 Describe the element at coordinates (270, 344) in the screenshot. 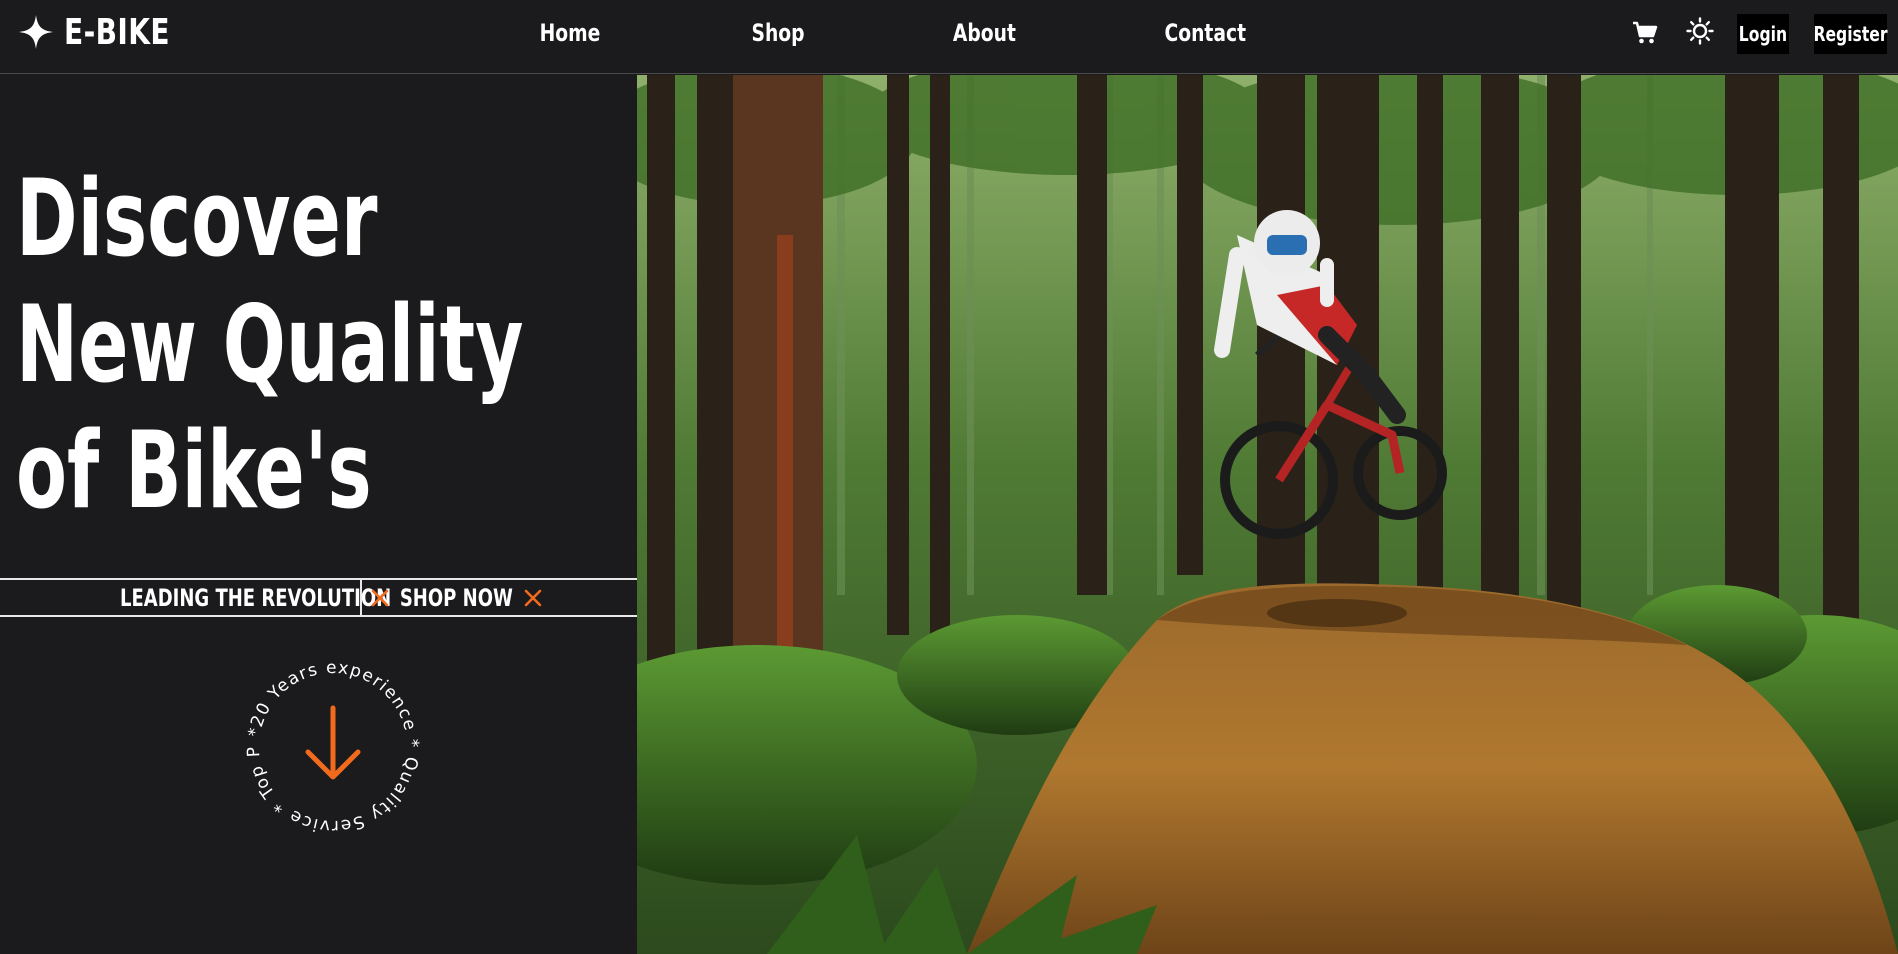

I see `headline-line-2: New Quality` at that location.